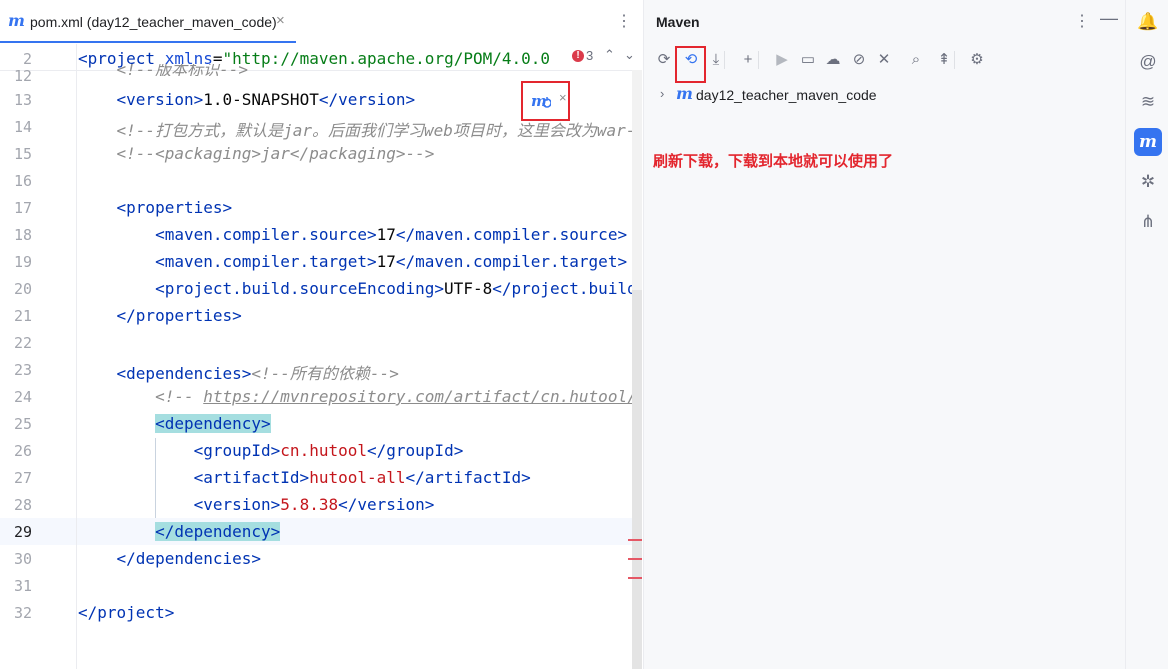 This screenshot has width=1168, height=669. What do you see at coordinates (247, 99) in the screenshot?
I see `code-line: <version>1.0-SNAPSHOT</version>` at bounding box center [247, 99].